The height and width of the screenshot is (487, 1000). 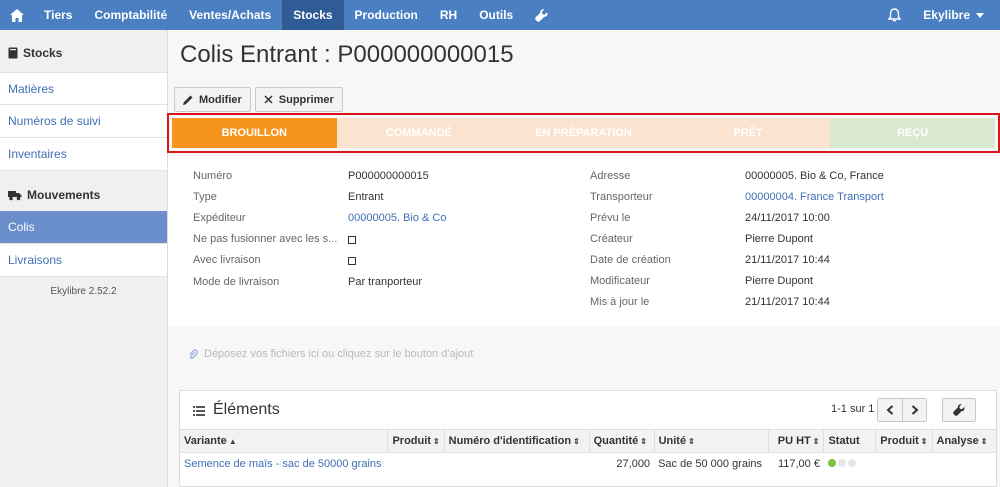 What do you see at coordinates (912, 133) in the screenshot?
I see `state-step-recu: REÇU` at bounding box center [912, 133].